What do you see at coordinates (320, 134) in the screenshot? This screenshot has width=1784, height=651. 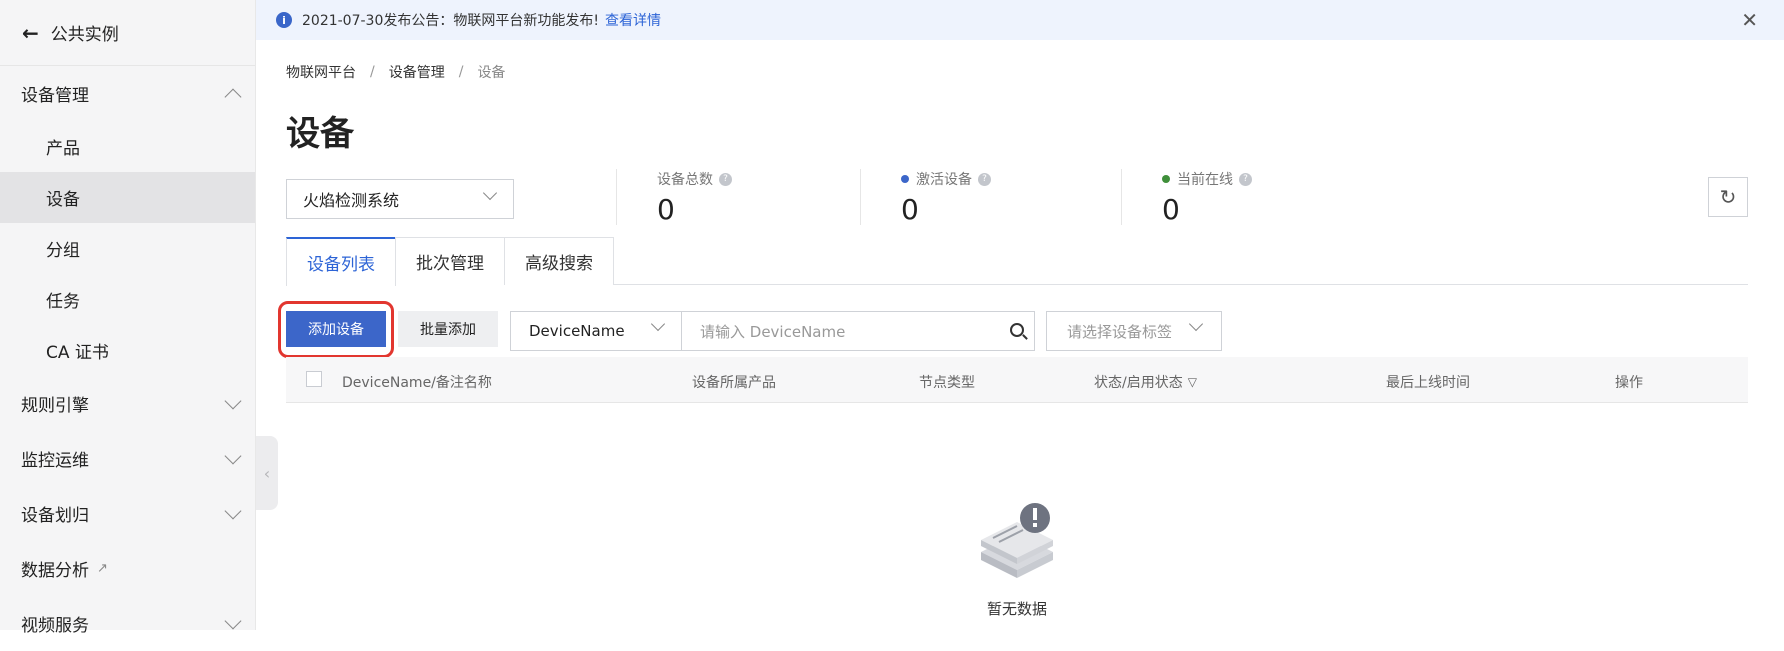 I see `page-title: 设备` at bounding box center [320, 134].